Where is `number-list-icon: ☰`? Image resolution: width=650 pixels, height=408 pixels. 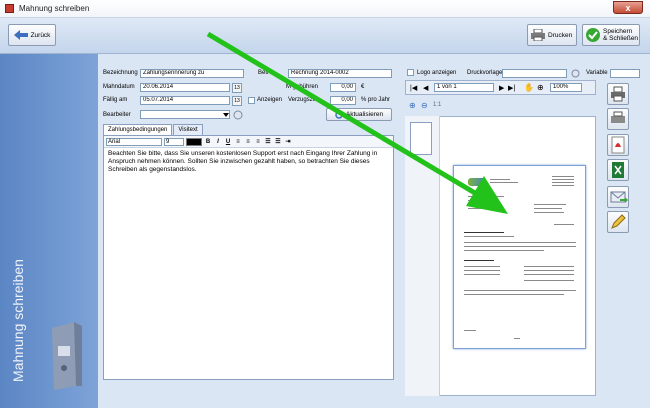 number-list-icon: ☰ is located at coordinates (278, 142).